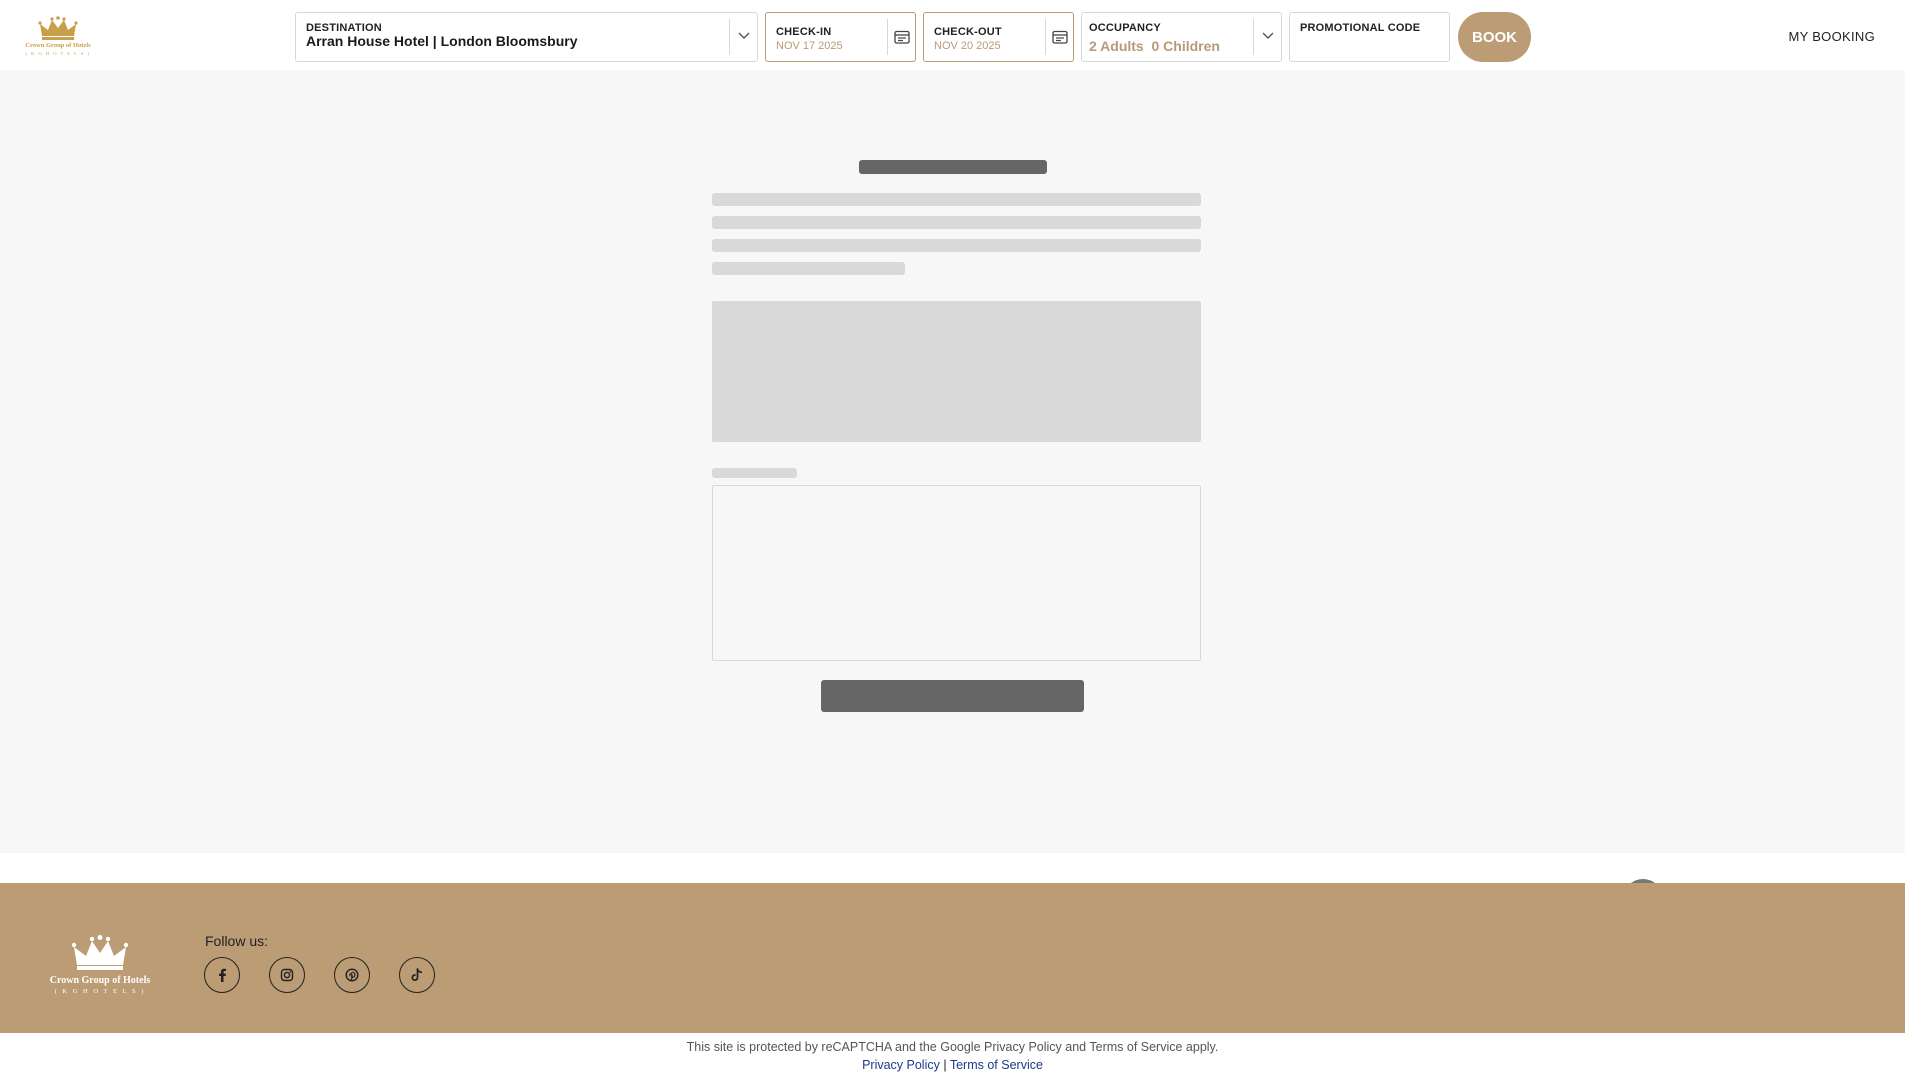 This screenshot has height=1080, width=1905. I want to click on instagram-link, so click(287, 975).